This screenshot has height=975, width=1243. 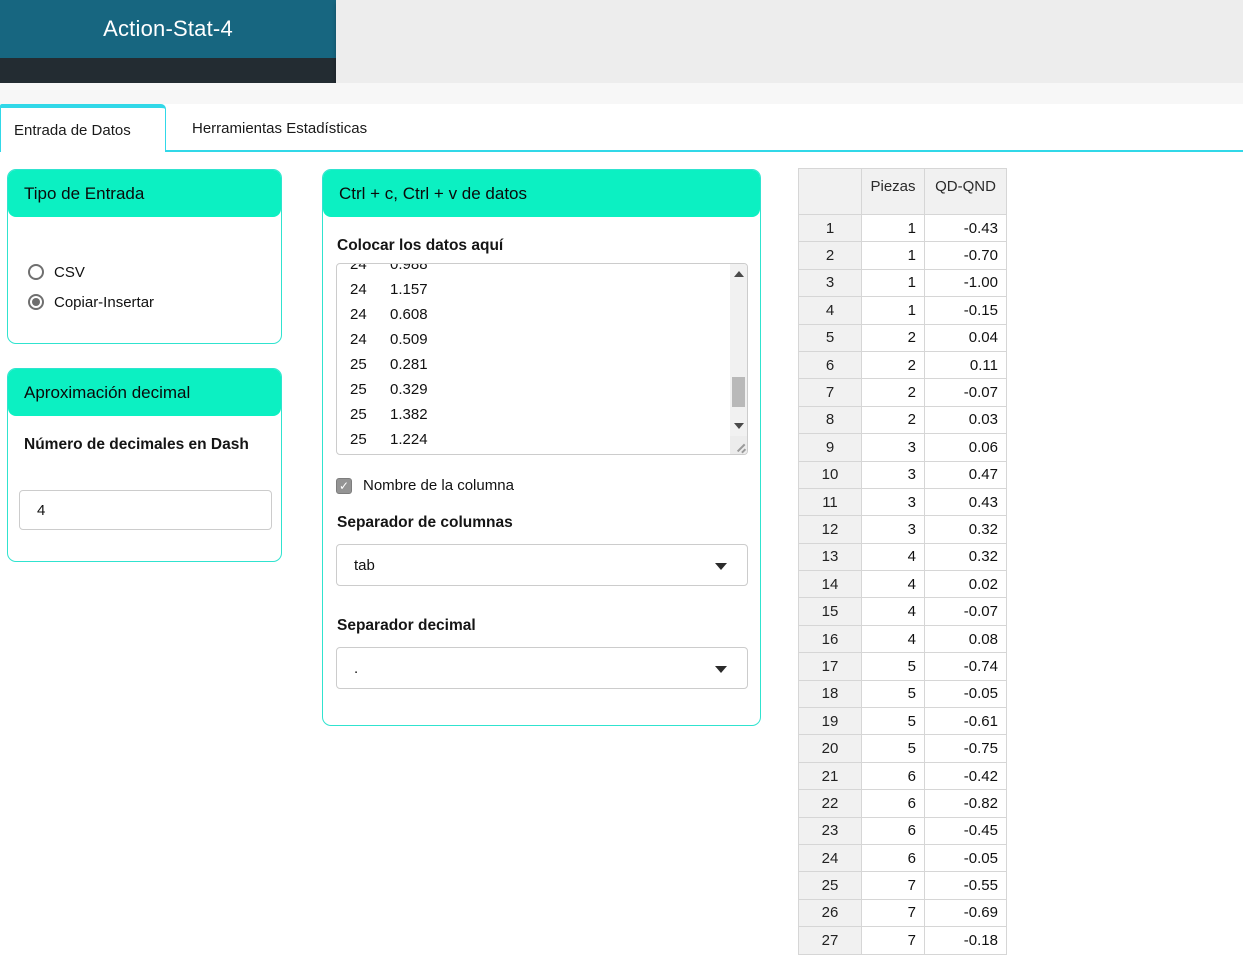 What do you see at coordinates (965, 913) in the screenshot?
I see `qdqnd-cell: -0.69` at bounding box center [965, 913].